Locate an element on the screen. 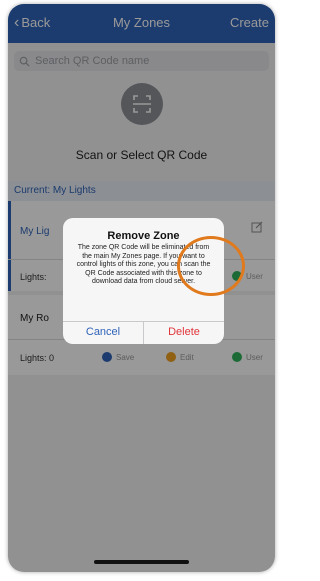 The height and width of the screenshot is (581, 320). home-indicator is located at coordinates (141, 562).